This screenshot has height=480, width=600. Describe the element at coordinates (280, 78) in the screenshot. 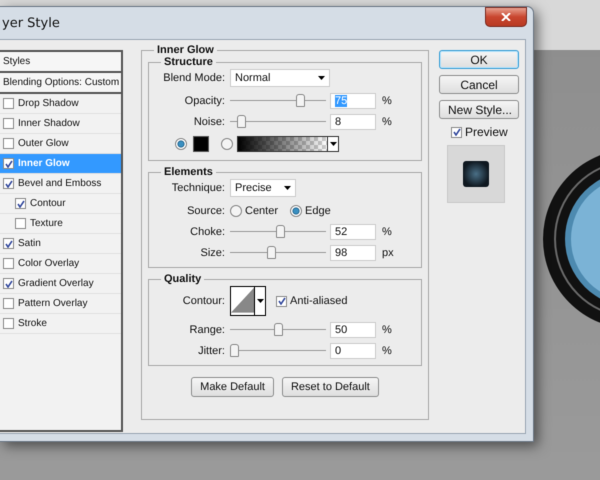

I see `dropdown: Normal` at that location.